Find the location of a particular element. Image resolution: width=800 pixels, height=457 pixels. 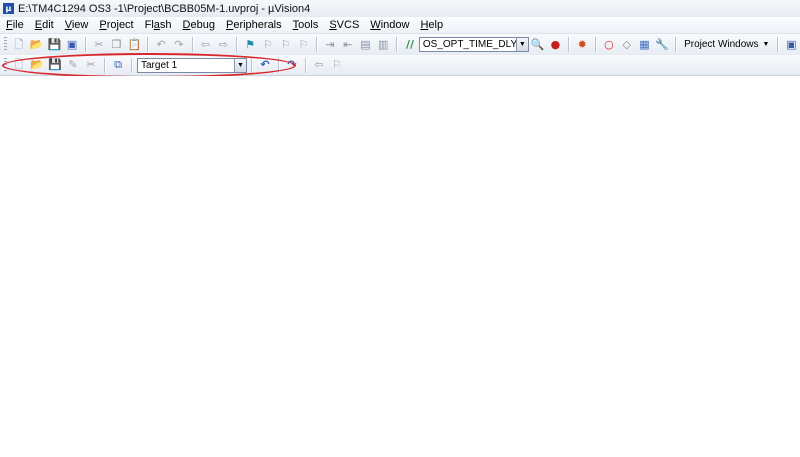

comment-icon: ▤ is located at coordinates (366, 45).